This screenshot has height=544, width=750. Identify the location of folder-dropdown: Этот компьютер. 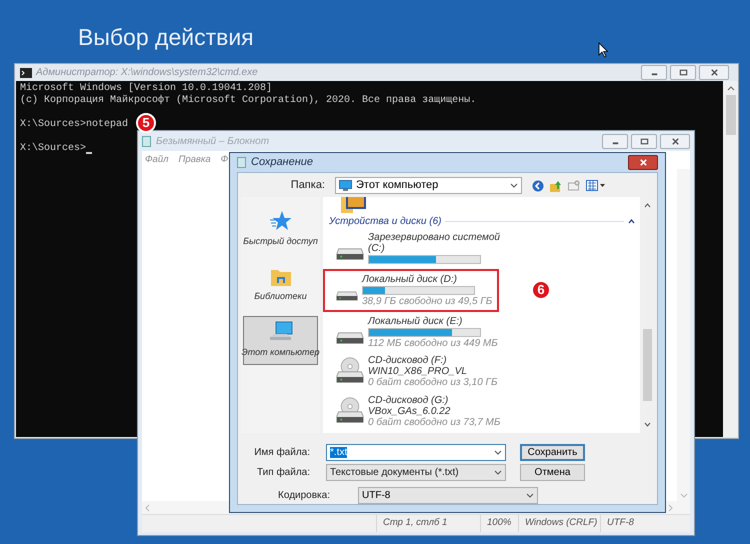
(428, 185).